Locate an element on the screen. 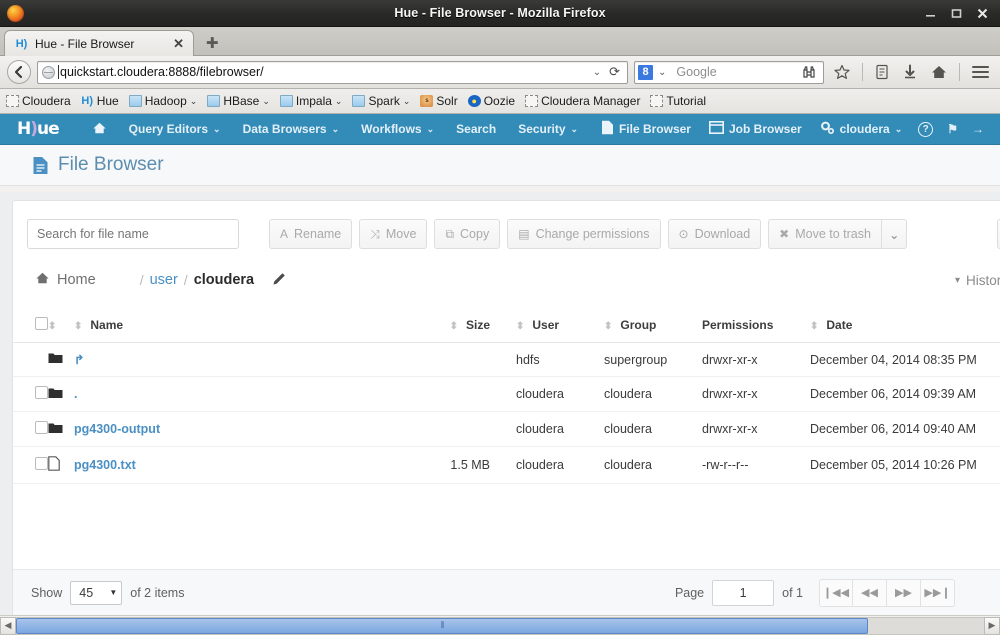 This screenshot has height=635, width=1000. bookmark-hbase: HBase ⌄ is located at coordinates (238, 101).